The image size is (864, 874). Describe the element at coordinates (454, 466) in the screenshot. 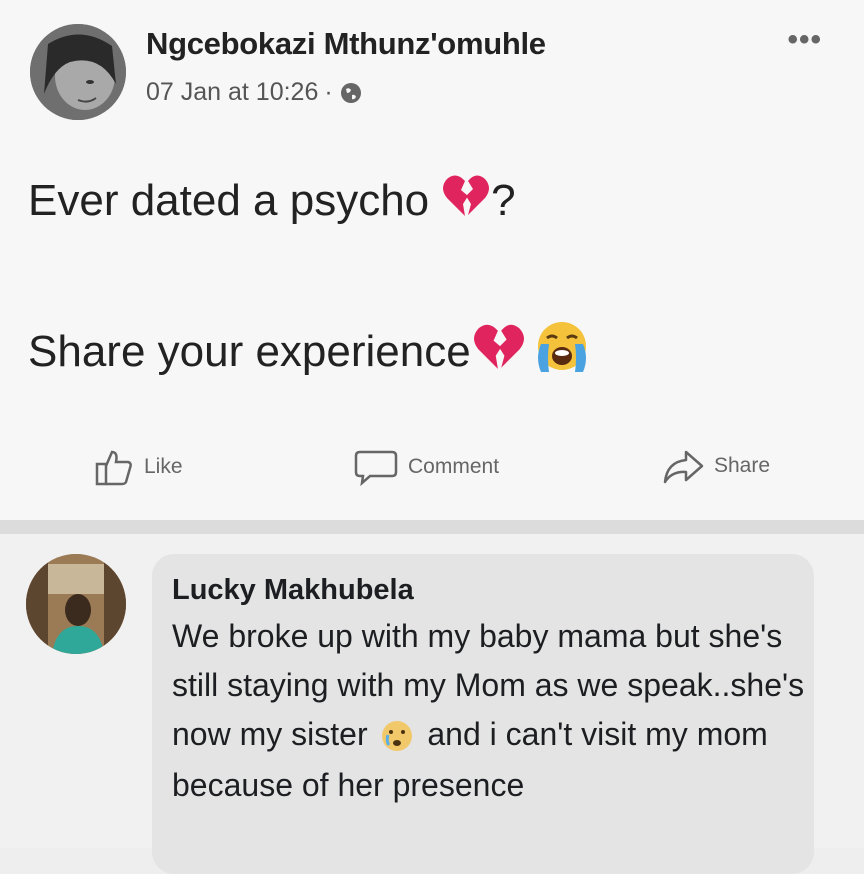

I see `comment-label: Comment` at that location.